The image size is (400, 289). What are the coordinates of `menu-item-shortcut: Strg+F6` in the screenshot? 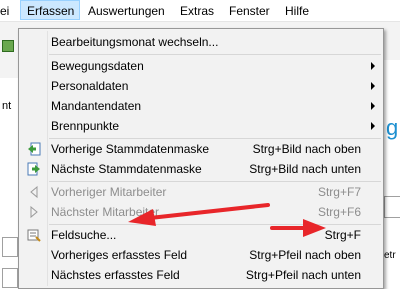 It's located at (339, 212).